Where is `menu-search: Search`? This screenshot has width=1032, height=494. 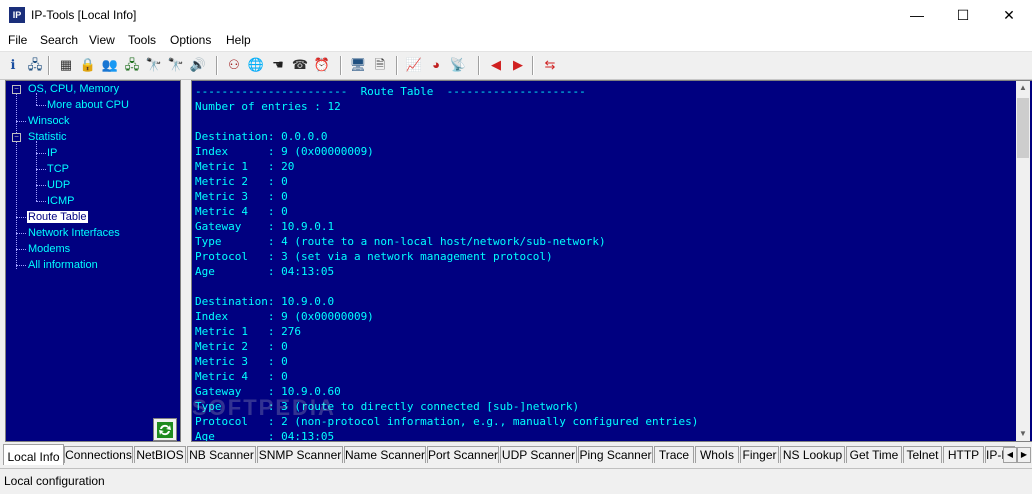
menu-search: Search is located at coordinates (59, 40).